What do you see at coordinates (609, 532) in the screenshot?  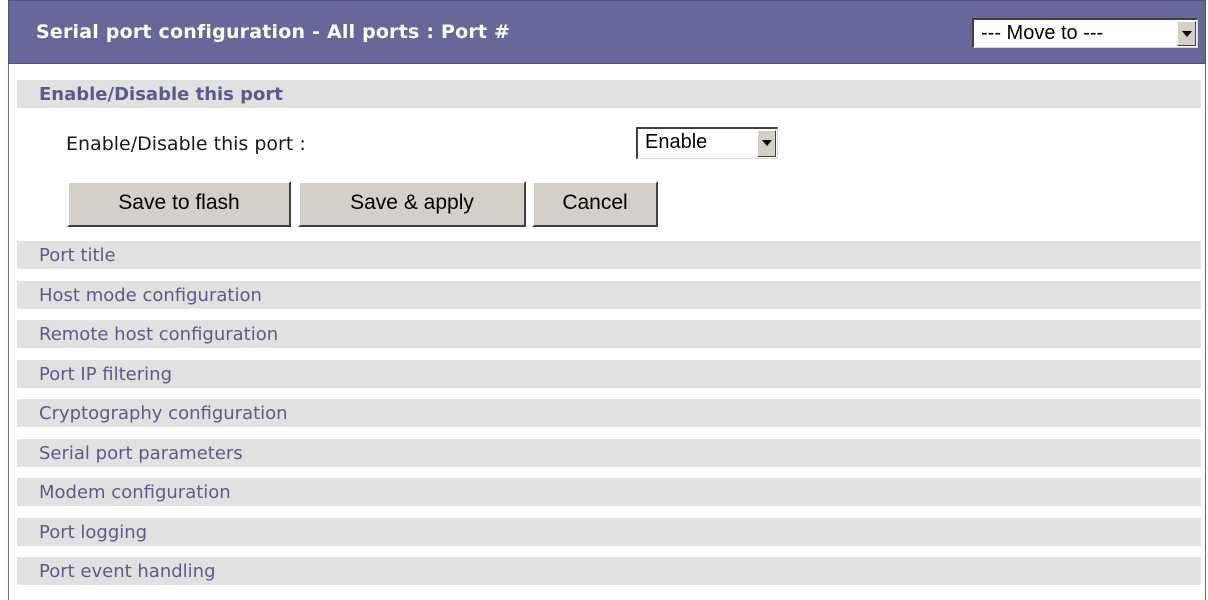 I see `section-port-logging: Port logging` at bounding box center [609, 532].